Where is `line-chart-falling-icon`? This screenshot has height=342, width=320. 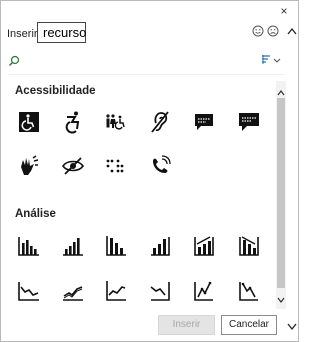
line-chart-falling-icon is located at coordinates (160, 291).